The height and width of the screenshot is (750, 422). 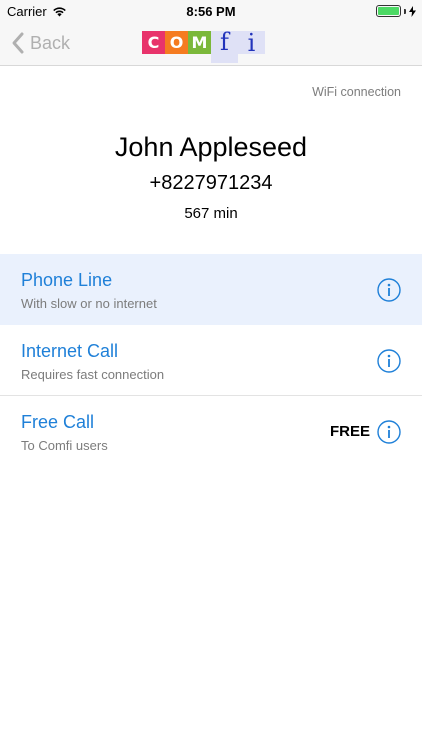 I want to click on option-title: Free Call, so click(x=58, y=422).